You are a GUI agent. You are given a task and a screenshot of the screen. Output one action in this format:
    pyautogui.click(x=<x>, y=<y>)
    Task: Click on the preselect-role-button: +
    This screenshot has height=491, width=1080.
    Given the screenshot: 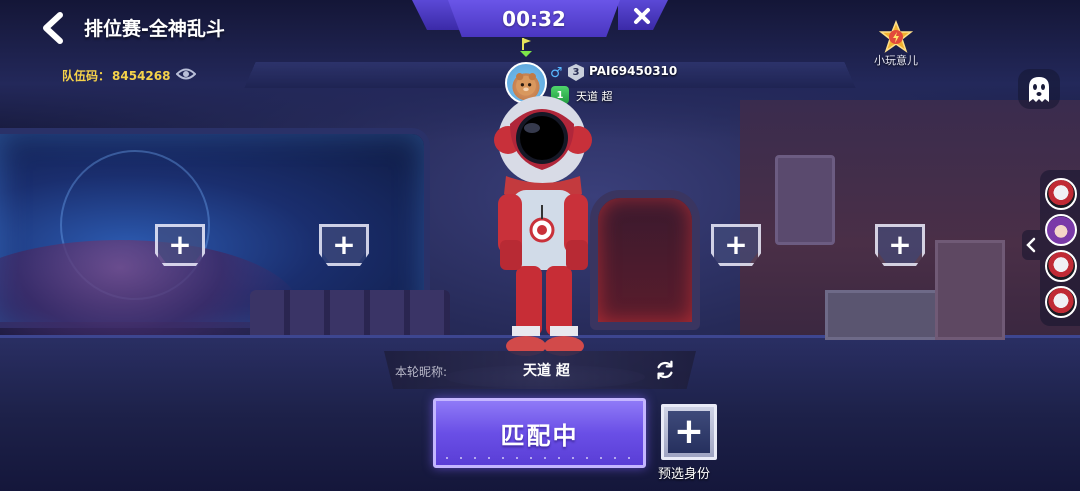 What is the action you would take?
    pyautogui.click(x=689, y=432)
    